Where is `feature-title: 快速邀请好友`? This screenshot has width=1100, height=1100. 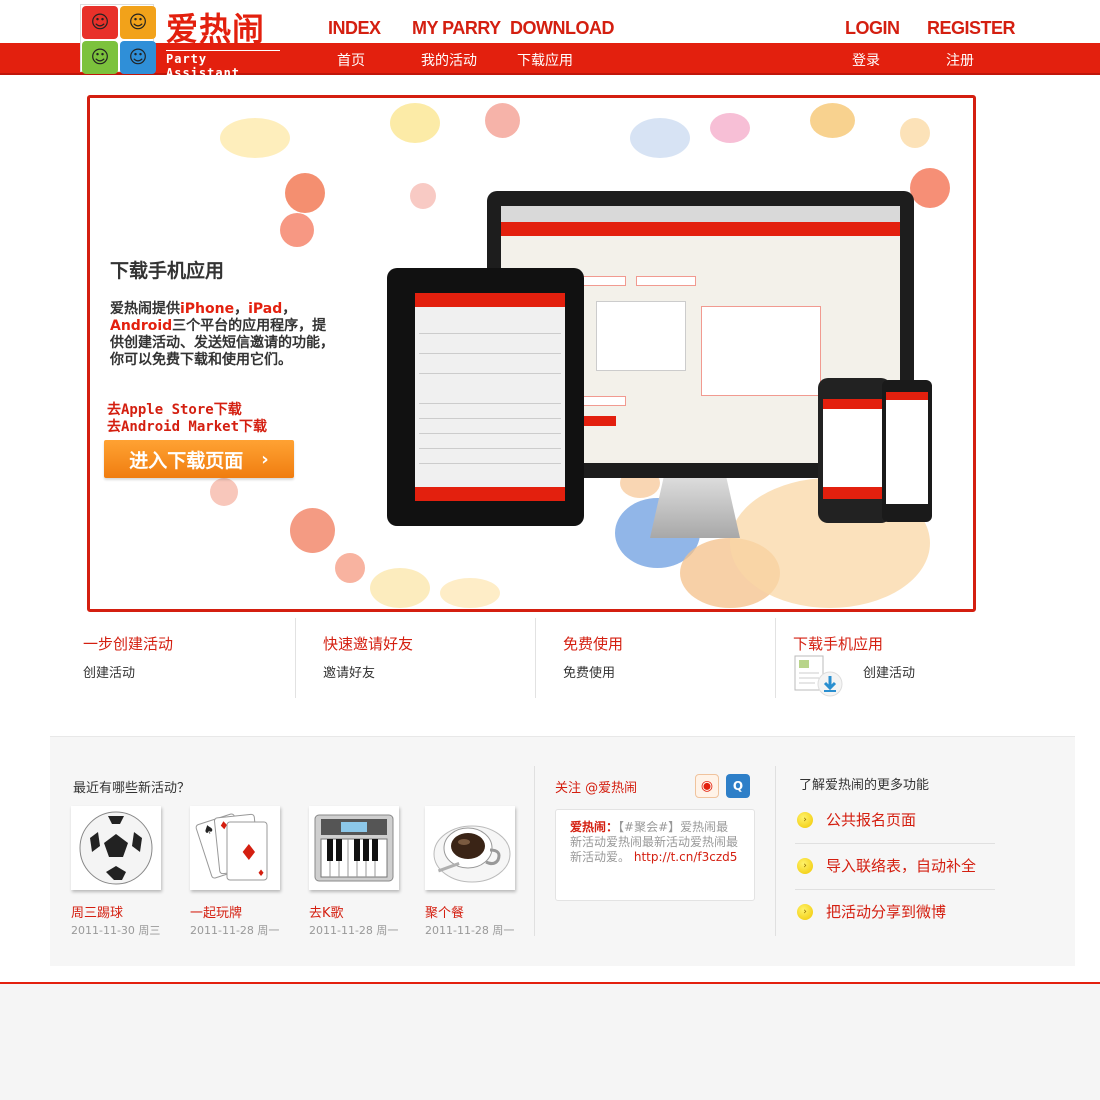
feature-title: 快速邀请好友 is located at coordinates (368, 644).